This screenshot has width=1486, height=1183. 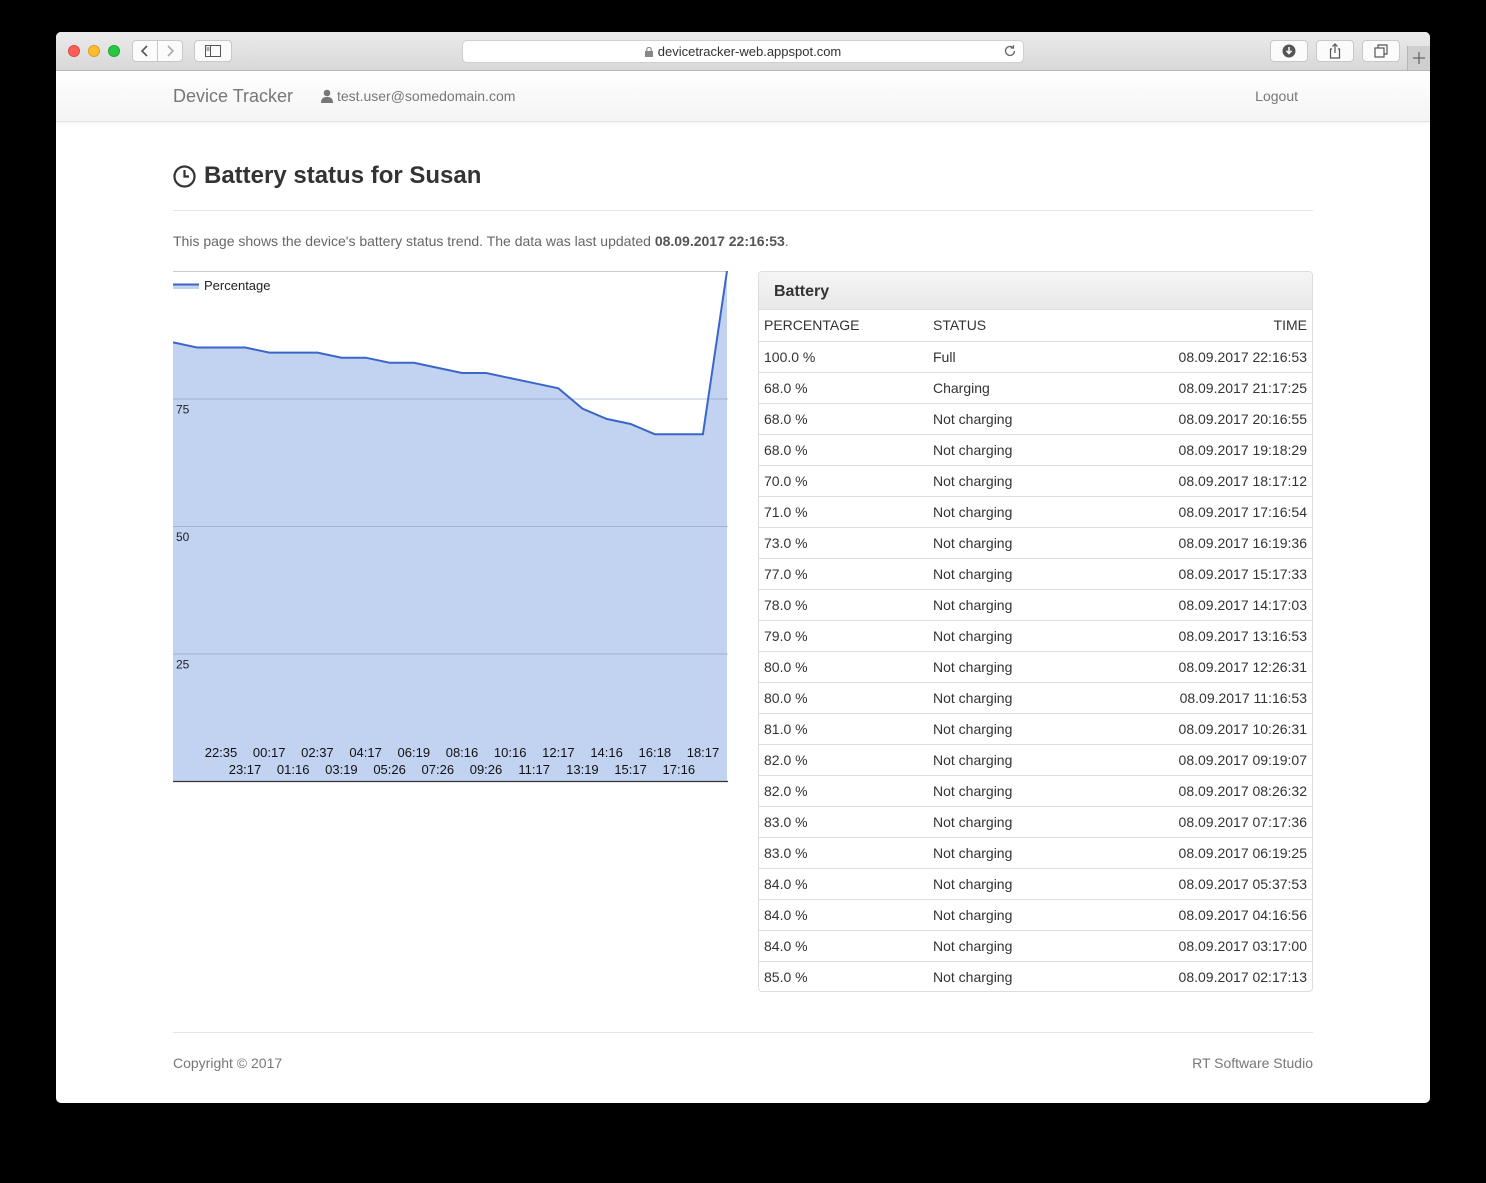 What do you see at coordinates (679, 769) in the screenshot?
I see `x-tick-label: 17:16` at bounding box center [679, 769].